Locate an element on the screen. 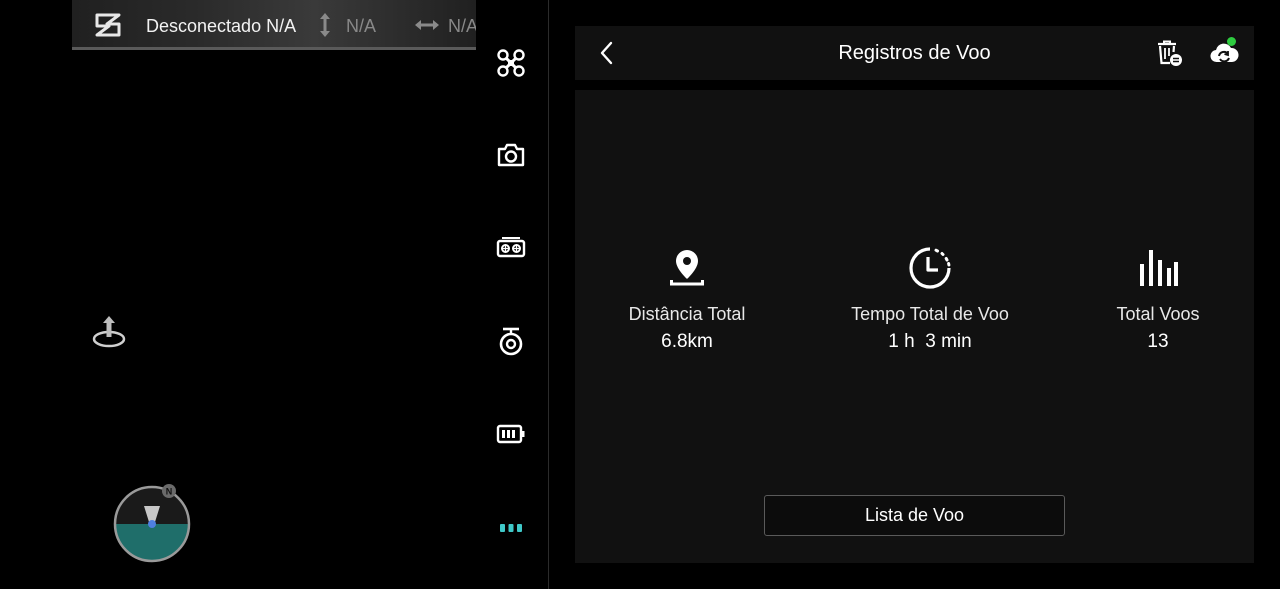 The image size is (1280, 589). remote-controller-settings-button is located at coordinates (511, 248).